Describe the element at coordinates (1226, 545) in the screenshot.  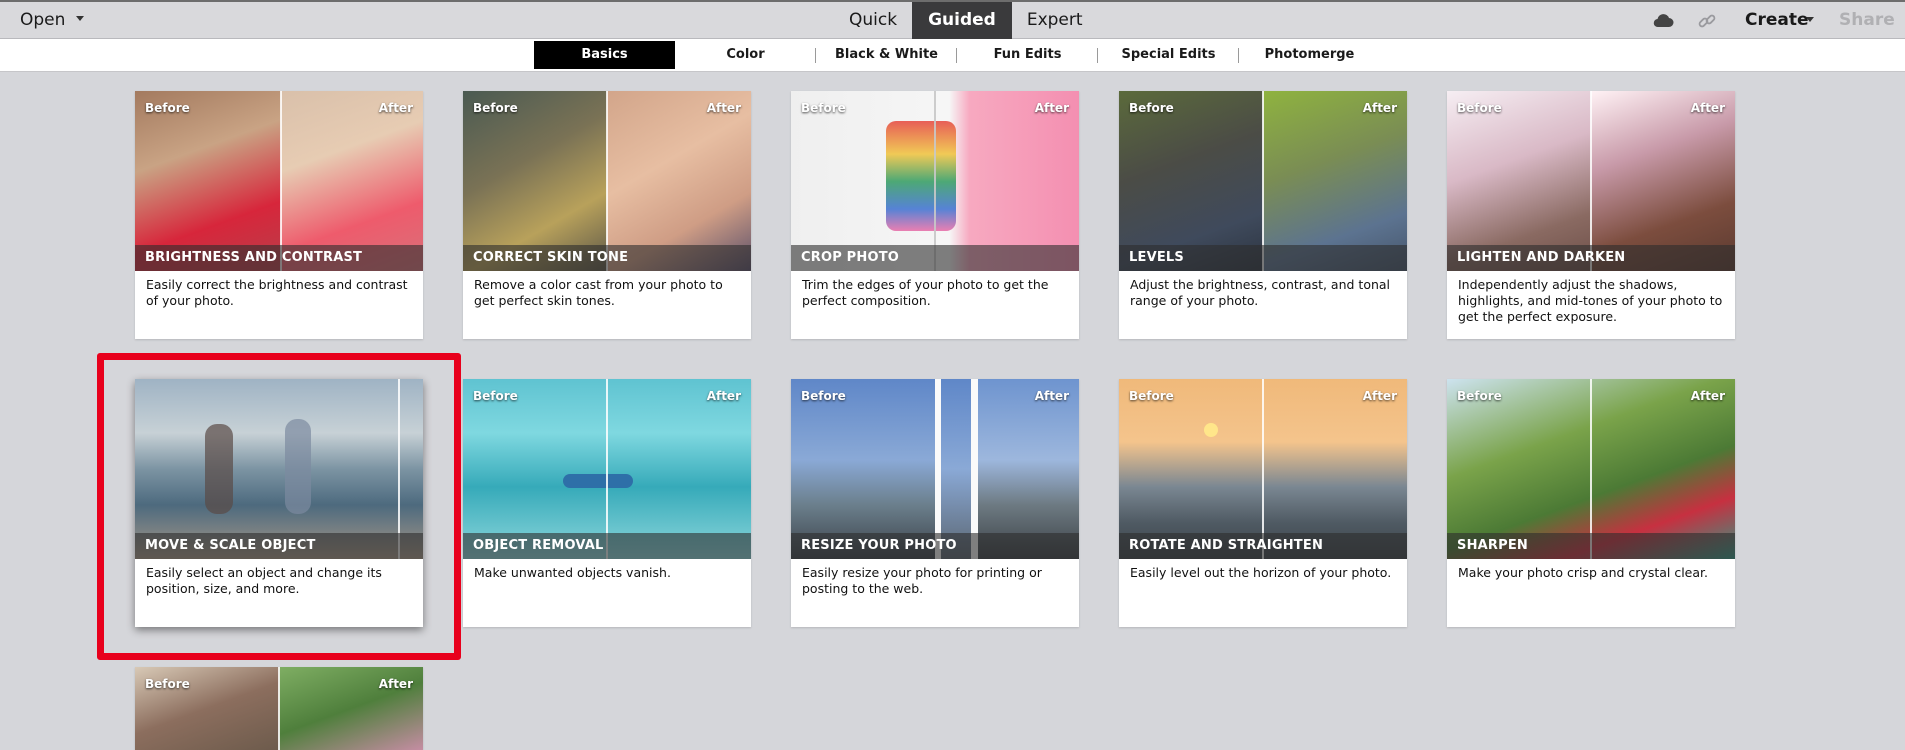
I see `card-title: ROTATE AND STRAIGHTEN` at that location.